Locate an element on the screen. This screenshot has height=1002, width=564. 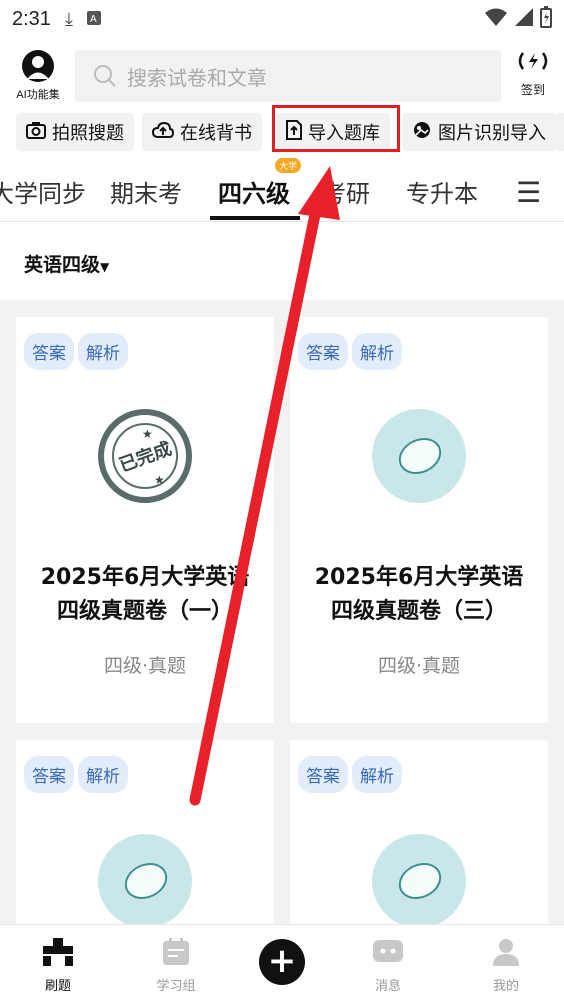
chat-icon is located at coordinates (388, 952).